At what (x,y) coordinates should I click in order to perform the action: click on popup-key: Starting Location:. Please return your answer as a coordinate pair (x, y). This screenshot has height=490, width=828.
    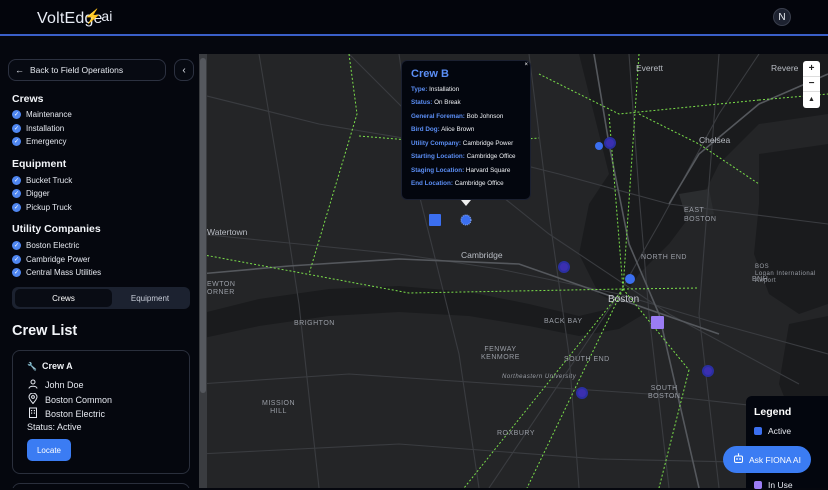
    Looking at the image, I should click on (438, 156).